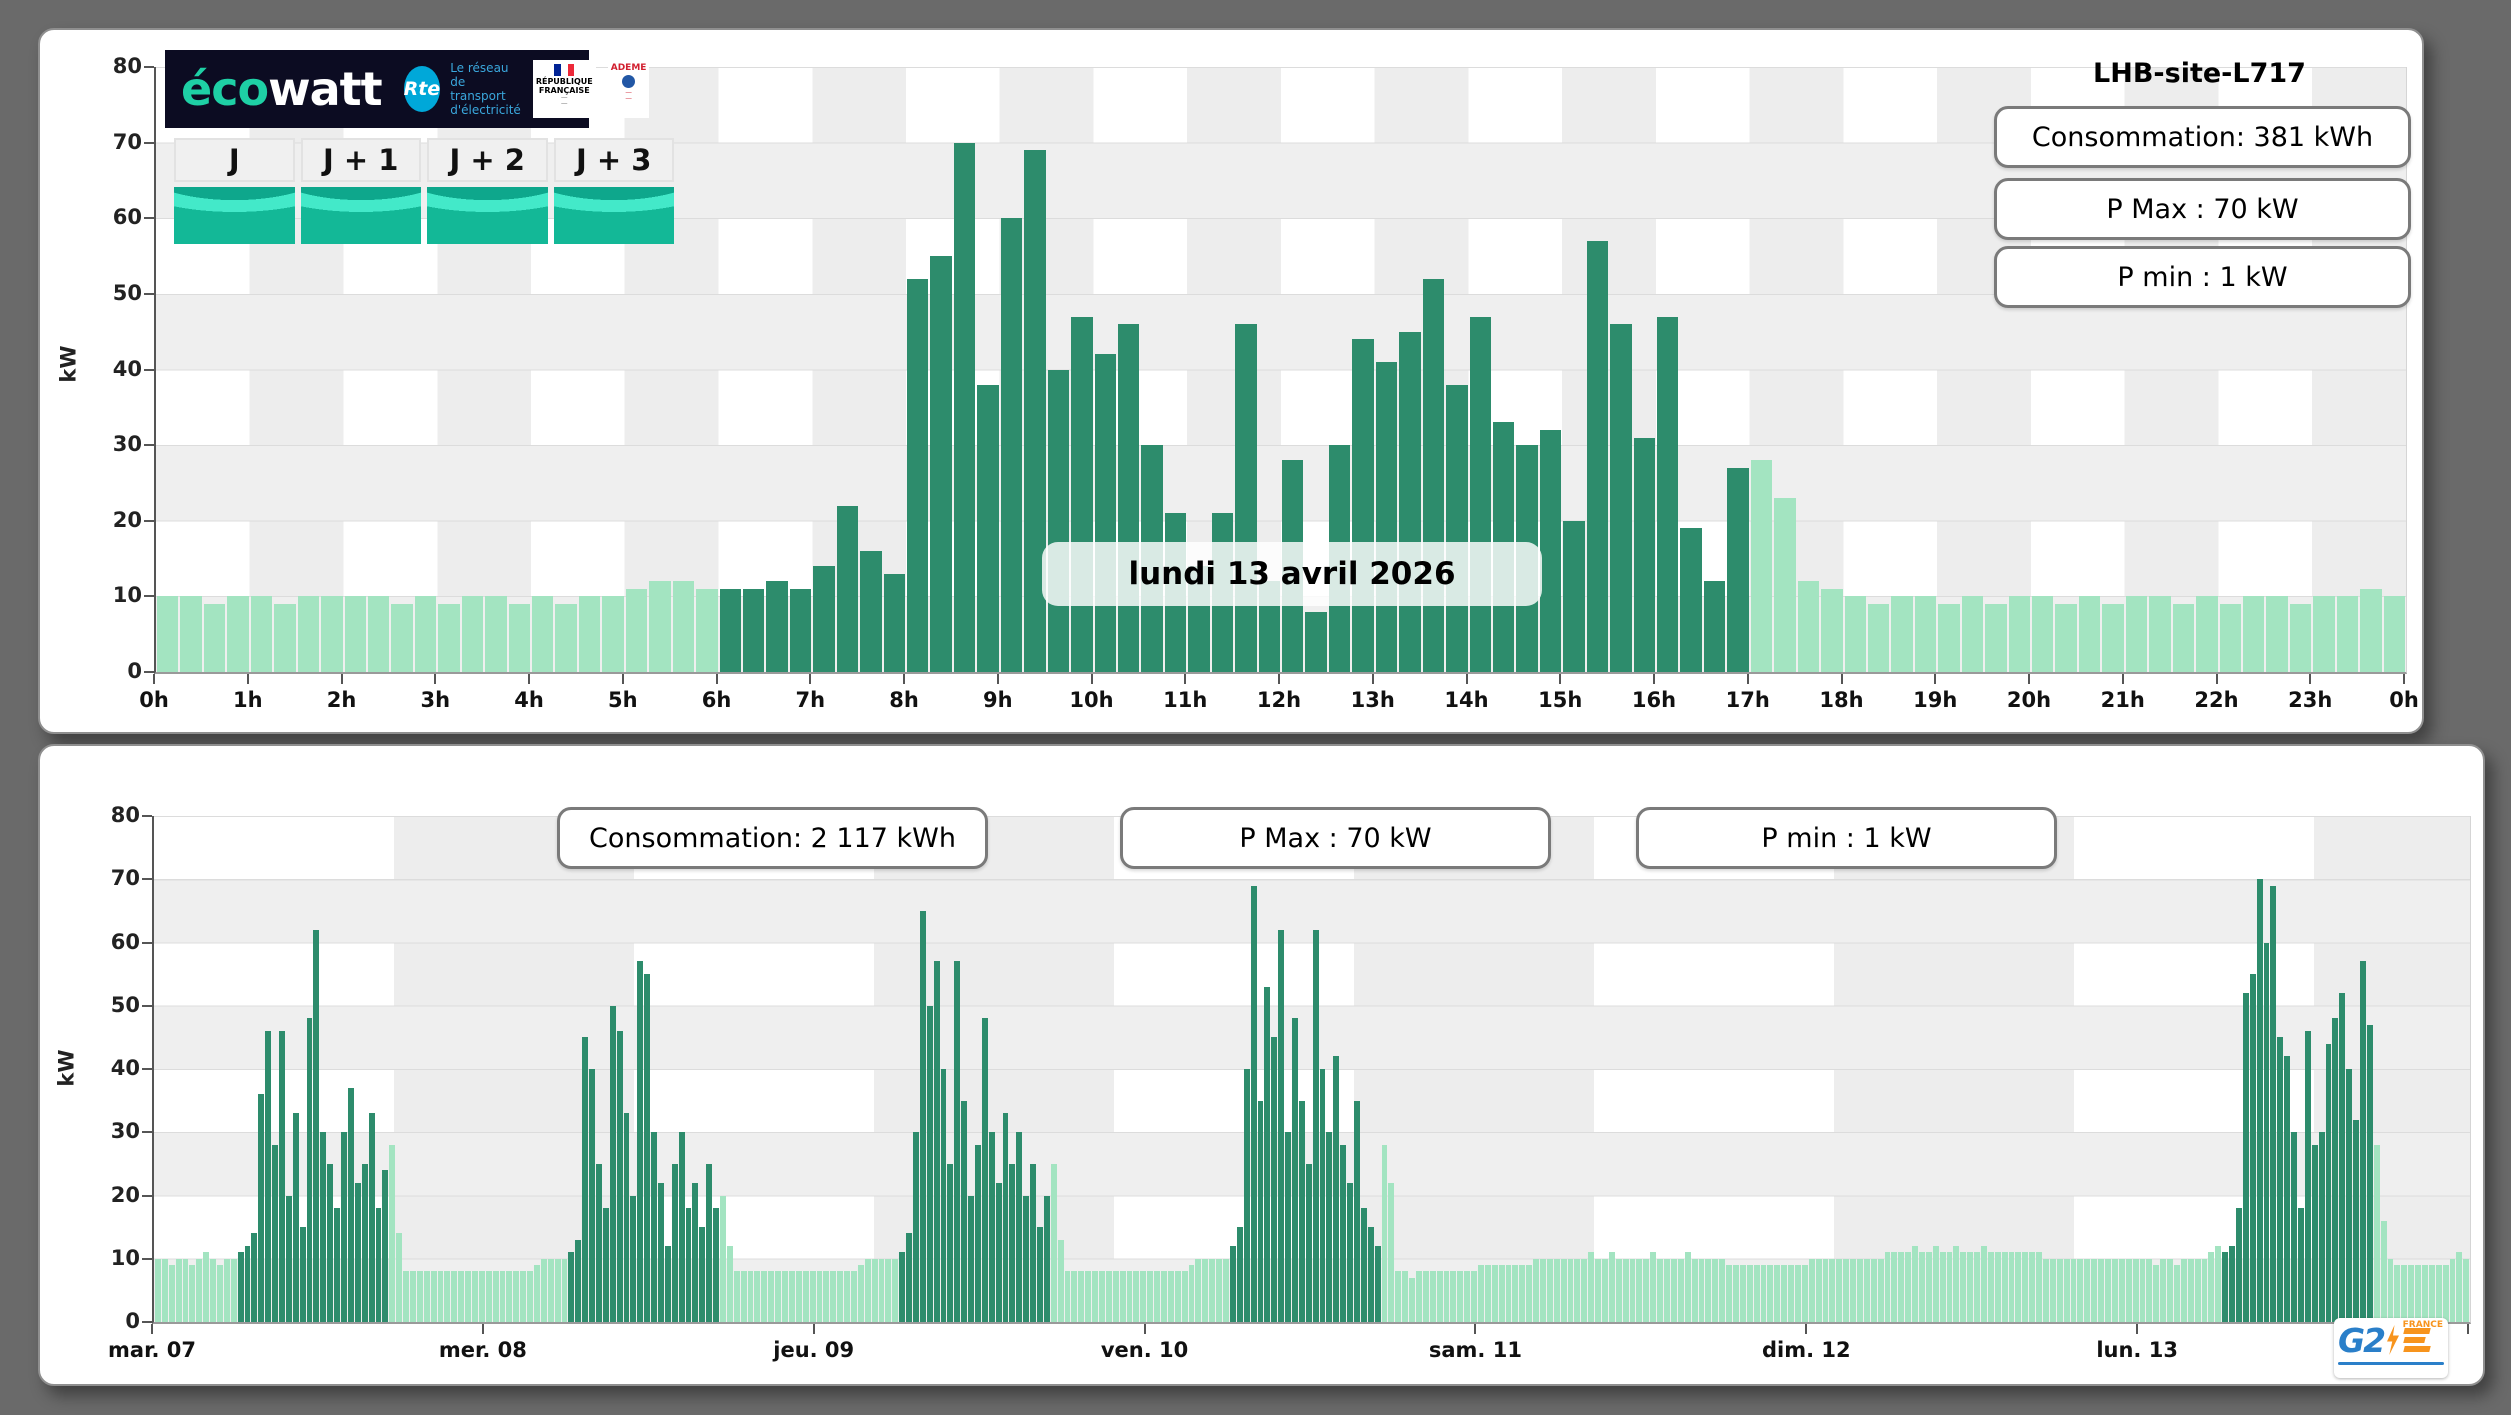 The width and height of the screenshot is (2511, 1415). Describe the element at coordinates (487, 191) in the screenshot. I see `forecast-tile-j+2: J + 2` at that location.